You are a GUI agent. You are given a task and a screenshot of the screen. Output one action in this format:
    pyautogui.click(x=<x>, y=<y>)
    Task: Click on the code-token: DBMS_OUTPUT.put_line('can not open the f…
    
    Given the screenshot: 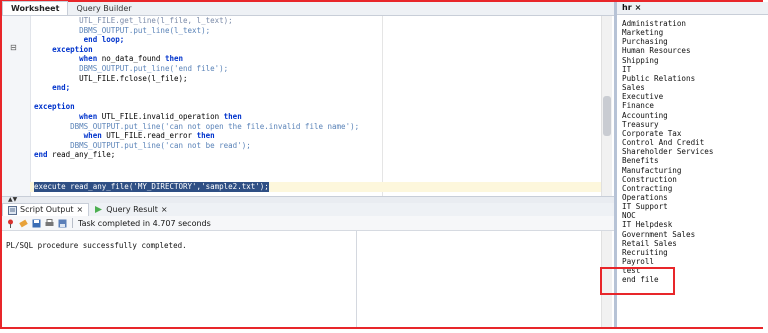 What is the action you would take?
    pyautogui.click(x=215, y=126)
    